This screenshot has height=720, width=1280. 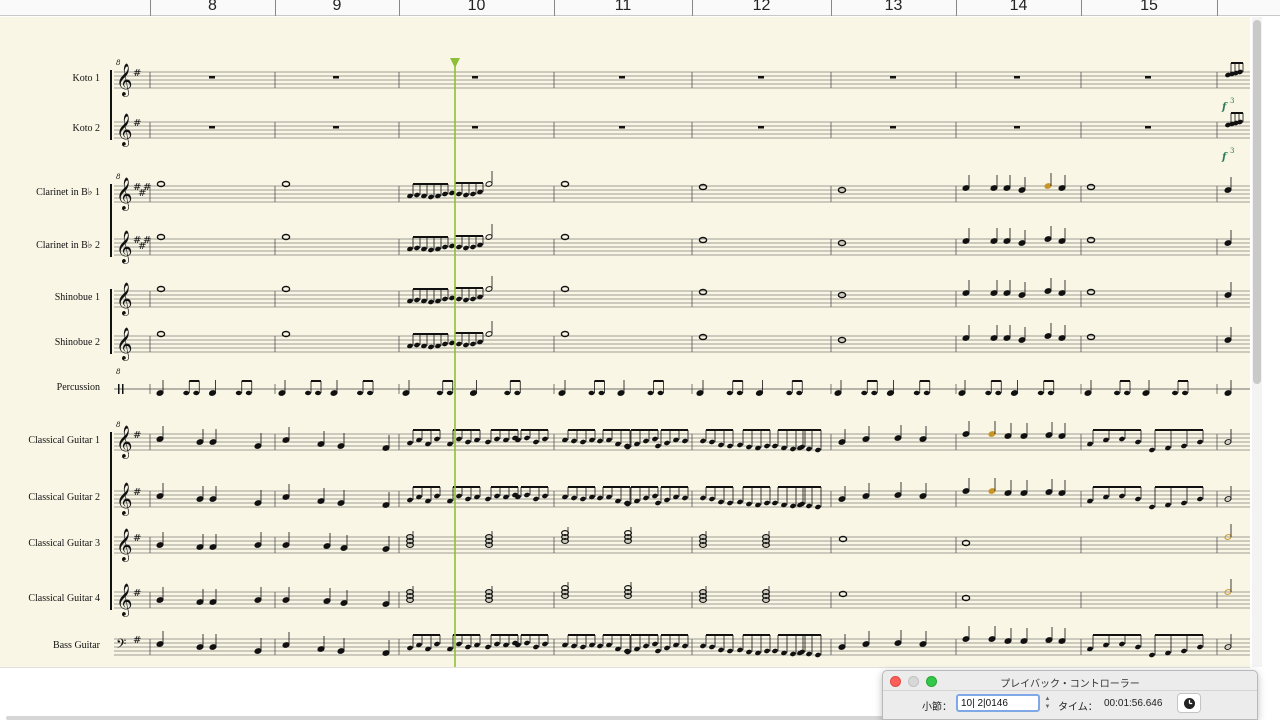 I want to click on panel-title: プレイバック・コントローラー, so click(x=1070, y=684).